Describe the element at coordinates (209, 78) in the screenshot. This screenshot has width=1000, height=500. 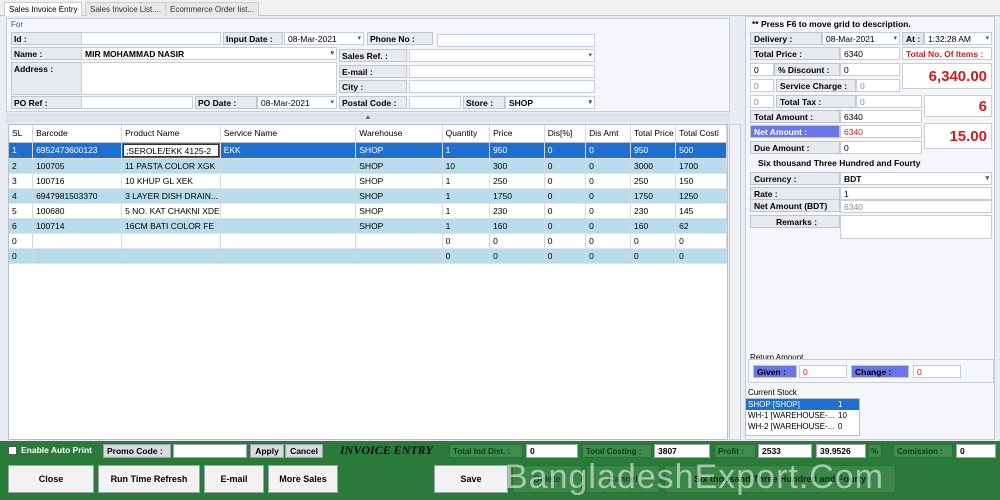
I see `address-field` at that location.